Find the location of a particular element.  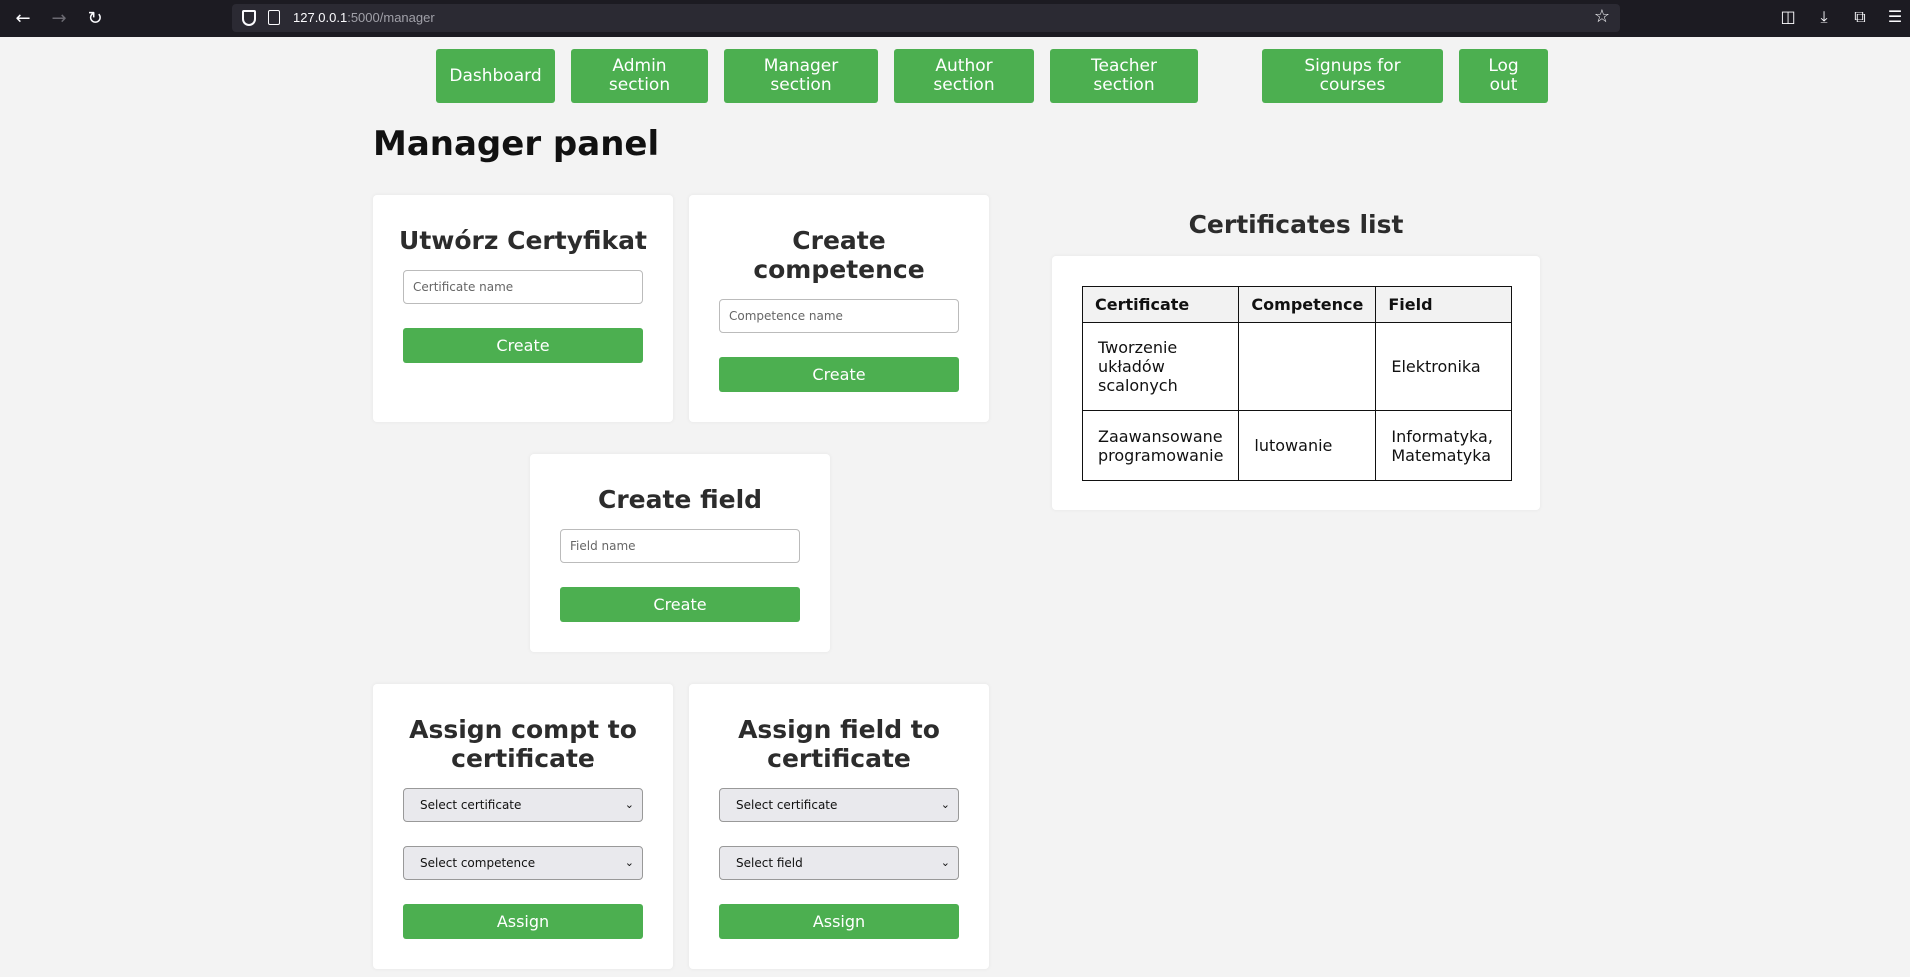

assign-field-title: Assign field to certificate is located at coordinates (839, 744).